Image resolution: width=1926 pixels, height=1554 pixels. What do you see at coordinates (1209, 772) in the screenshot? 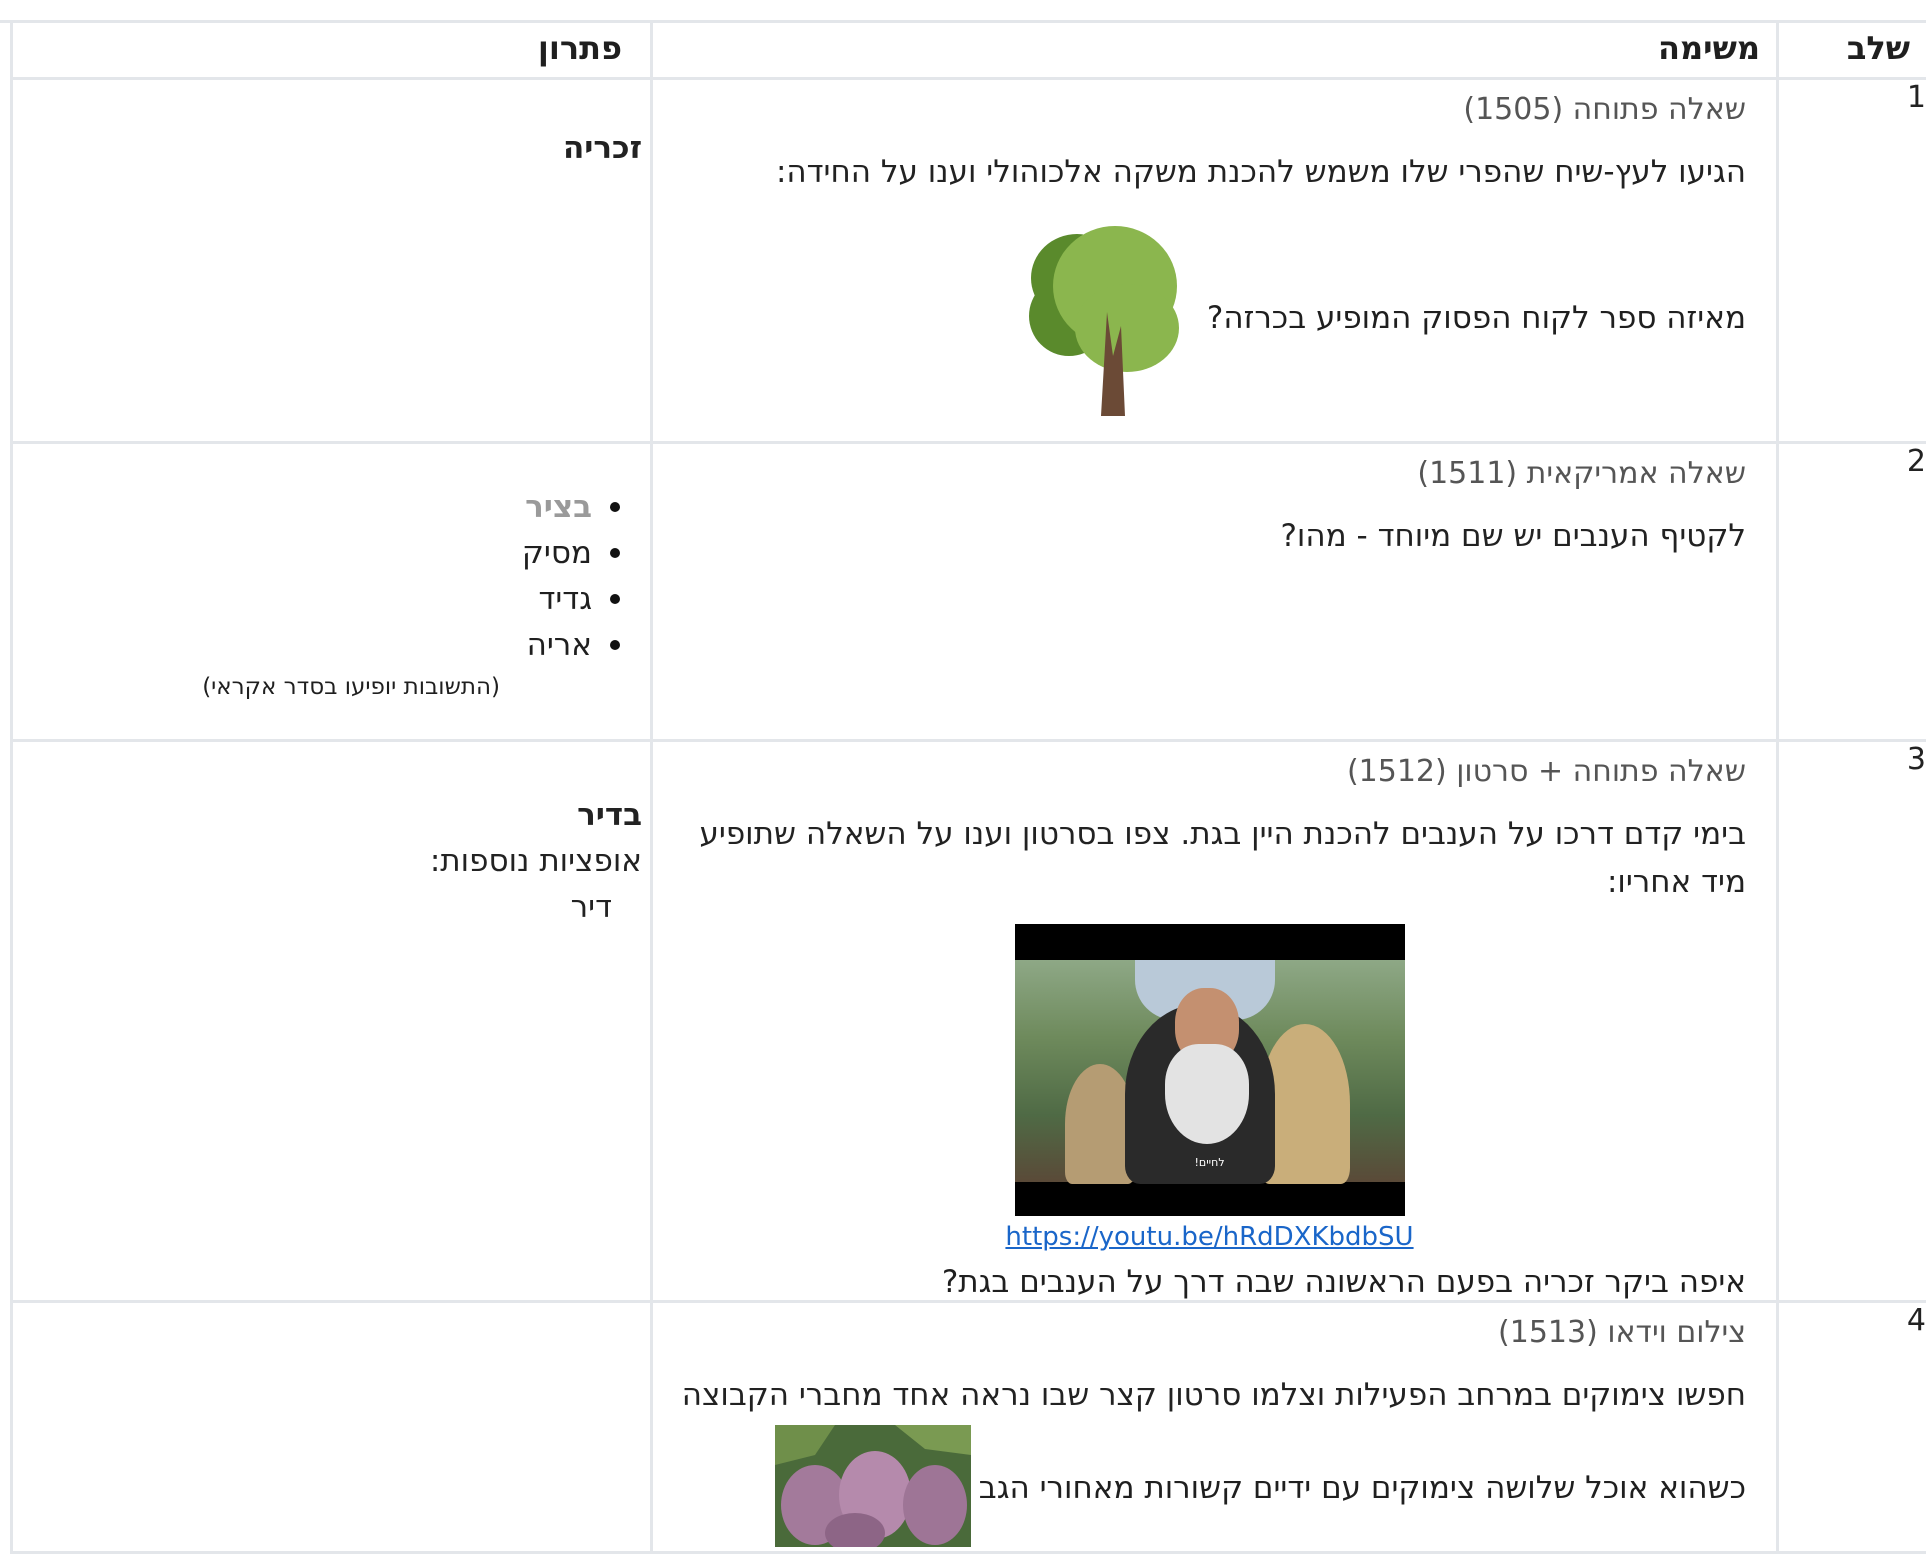
I see `task-type: שאלה פתוחה + סרטון (1512)` at bounding box center [1209, 772].